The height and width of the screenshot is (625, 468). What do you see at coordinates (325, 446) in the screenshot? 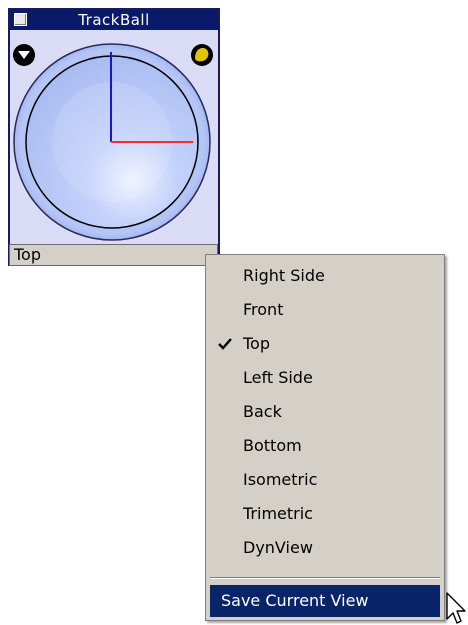
I see `menu-item-bottom: Bottom` at bounding box center [325, 446].